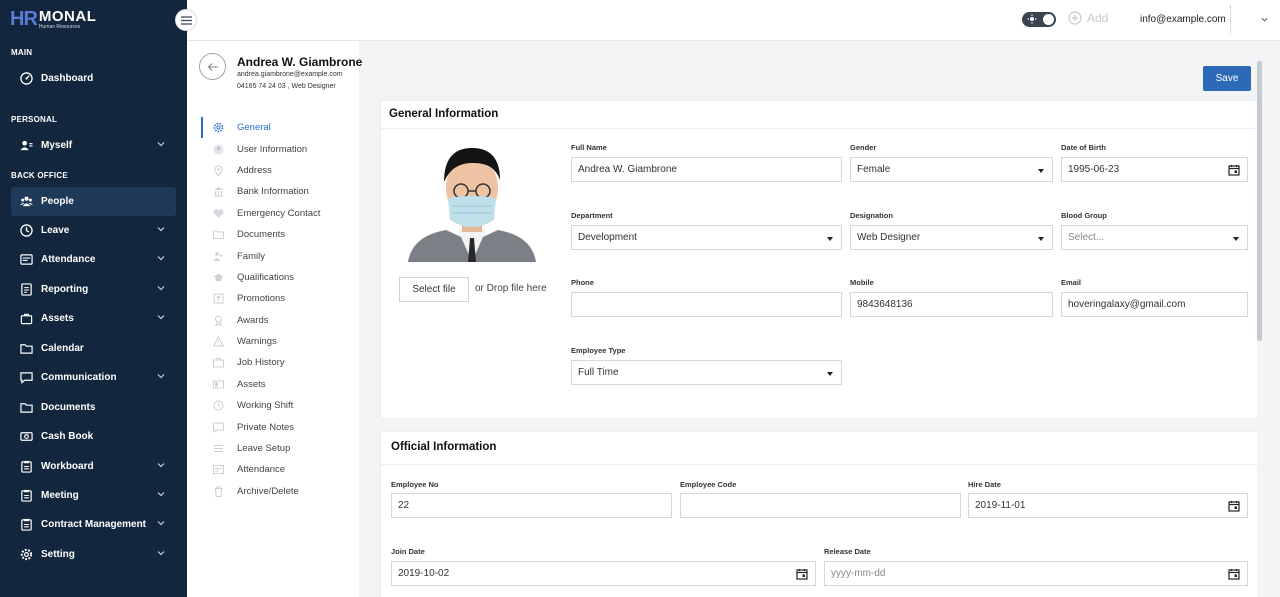  Describe the element at coordinates (820, 505) in the screenshot. I see `employee-code-input` at that location.